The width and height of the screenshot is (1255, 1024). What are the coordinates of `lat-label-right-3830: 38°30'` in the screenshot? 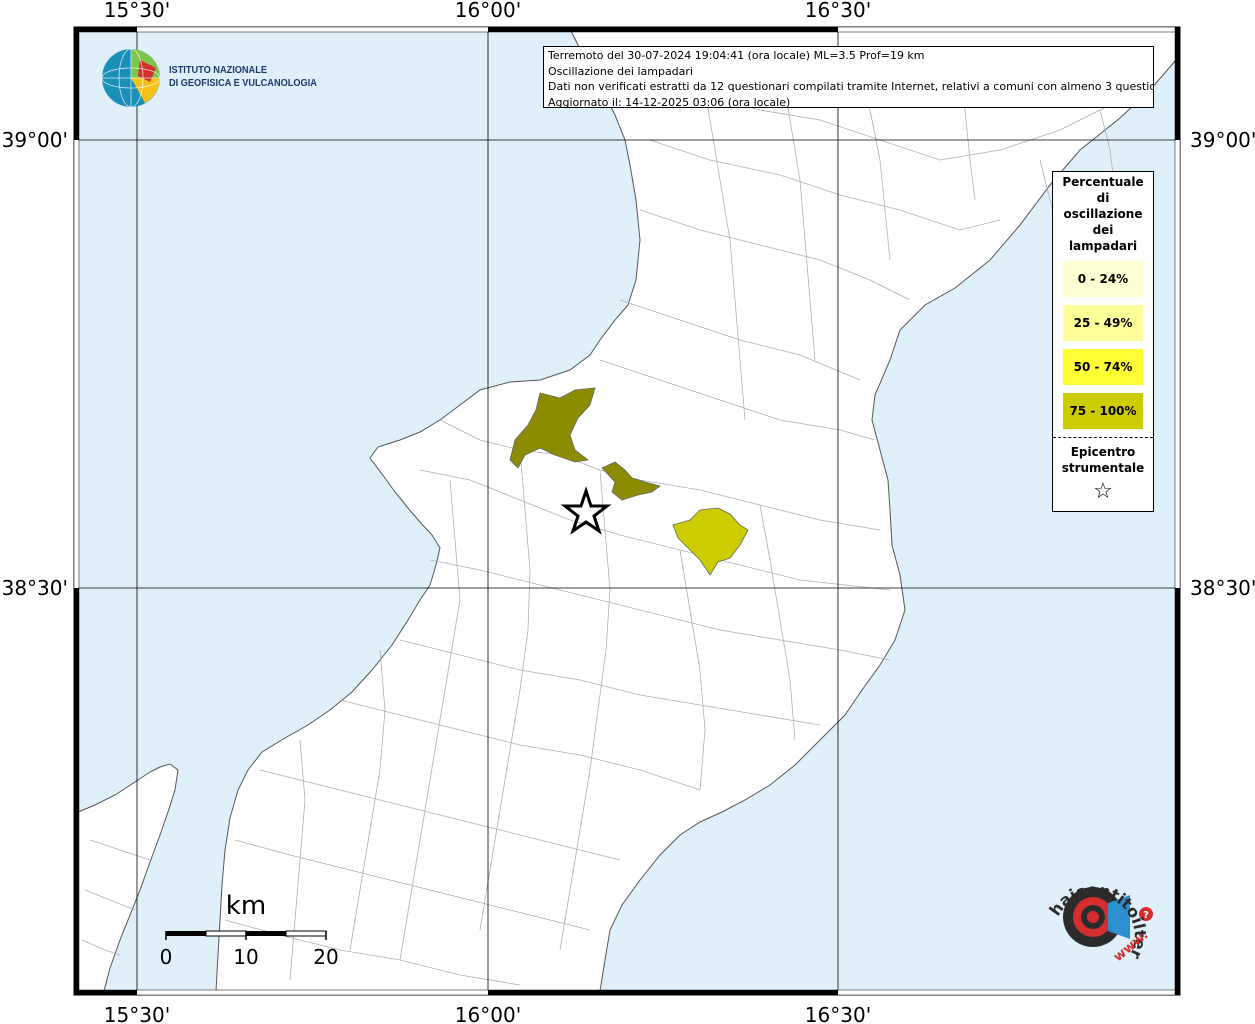 It's located at (1222, 588).